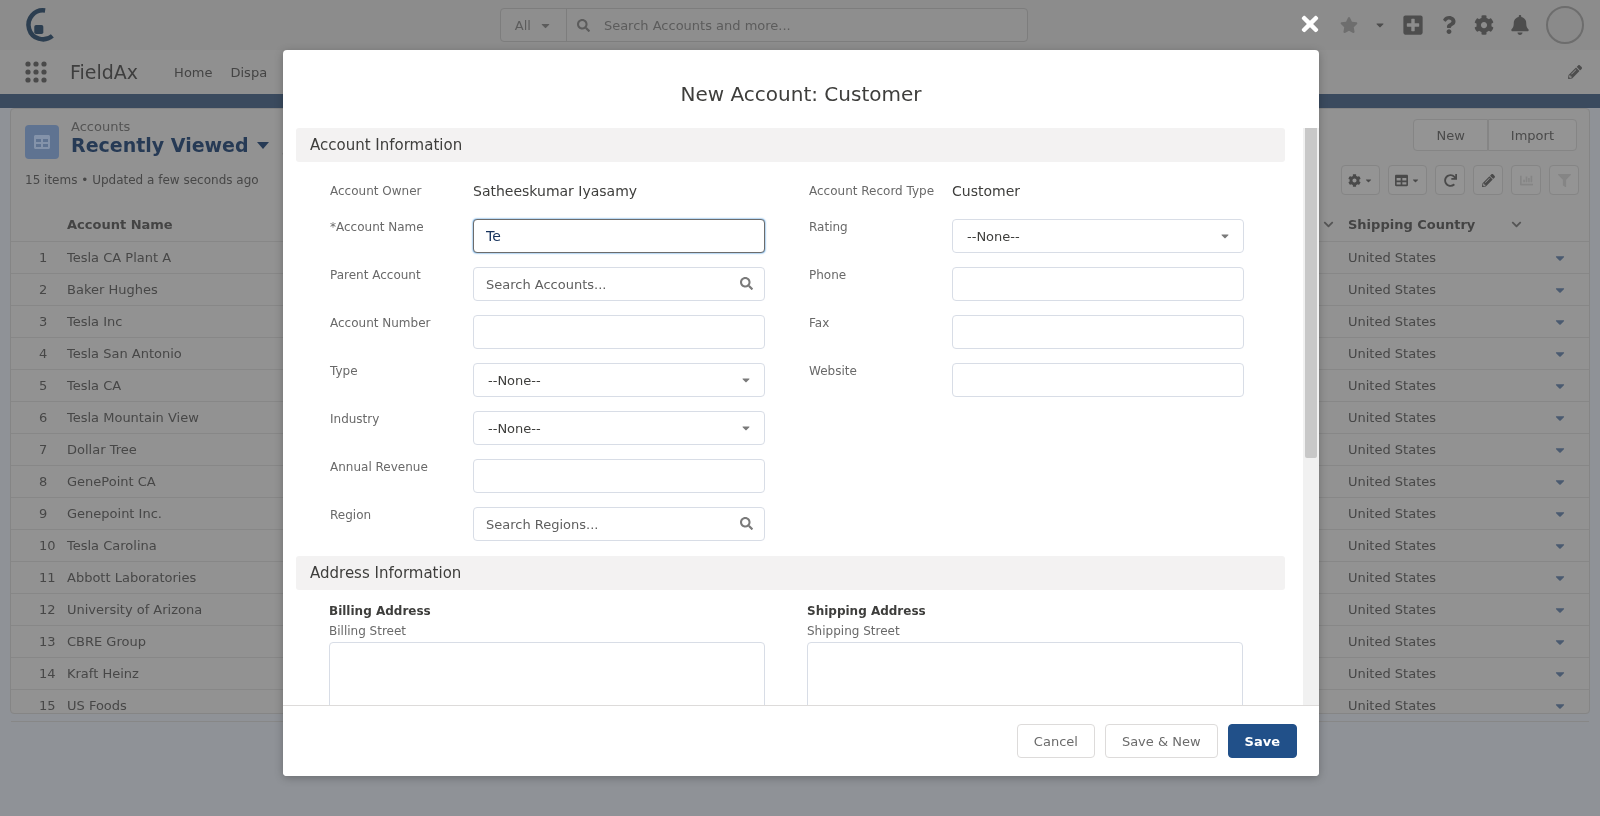 The height and width of the screenshot is (816, 1600). I want to click on section-header: Account Information, so click(790, 145).